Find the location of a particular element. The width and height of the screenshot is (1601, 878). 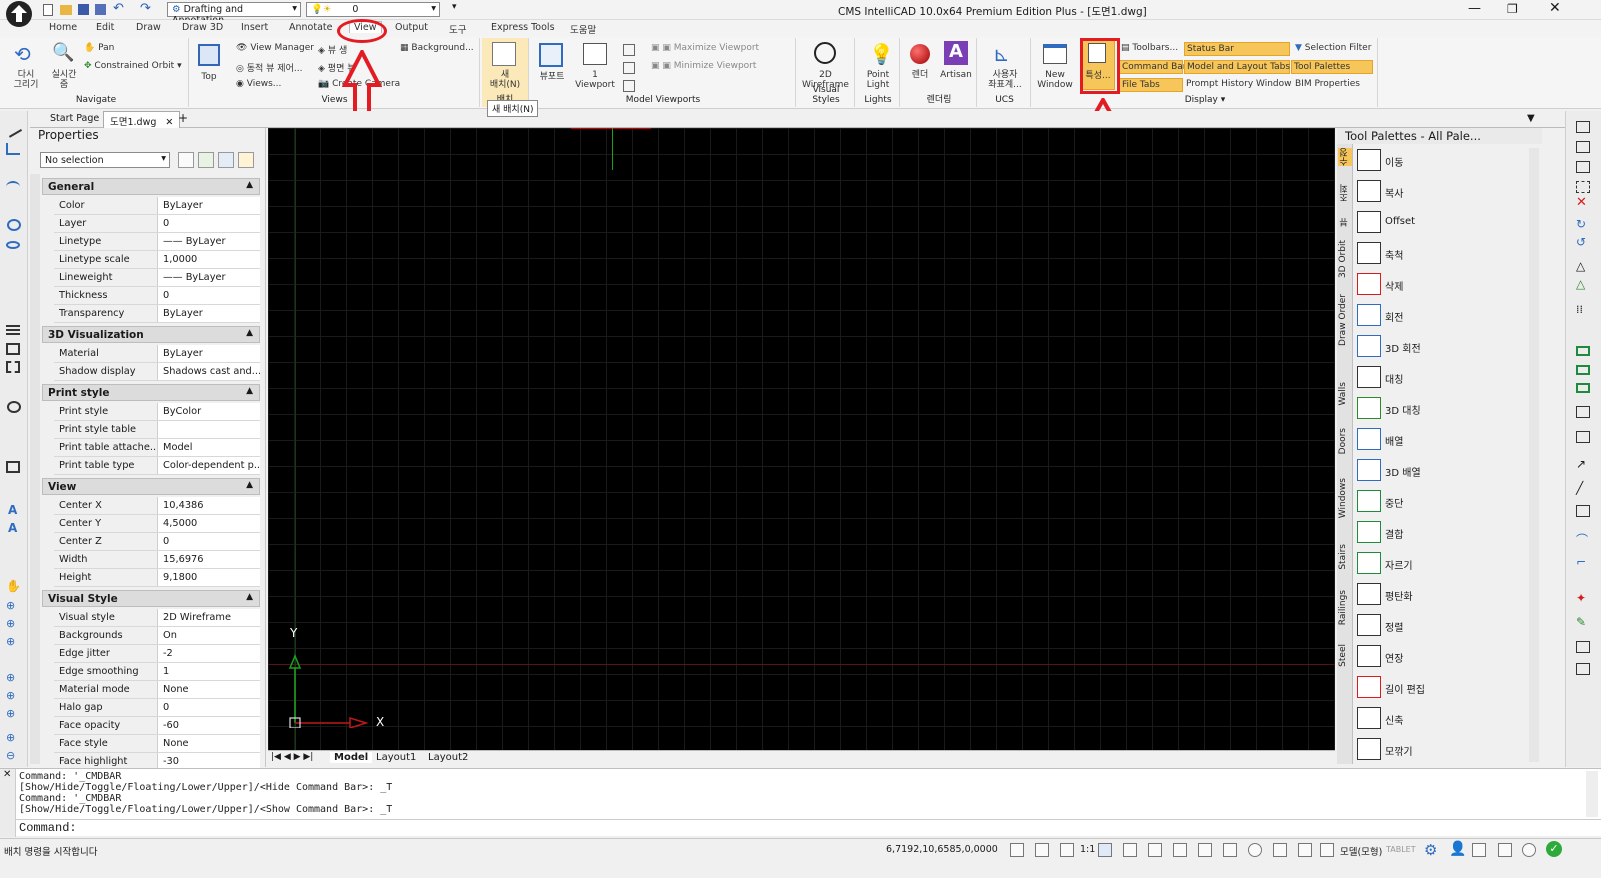

match-properties-icon is located at coordinates (1583, 669).